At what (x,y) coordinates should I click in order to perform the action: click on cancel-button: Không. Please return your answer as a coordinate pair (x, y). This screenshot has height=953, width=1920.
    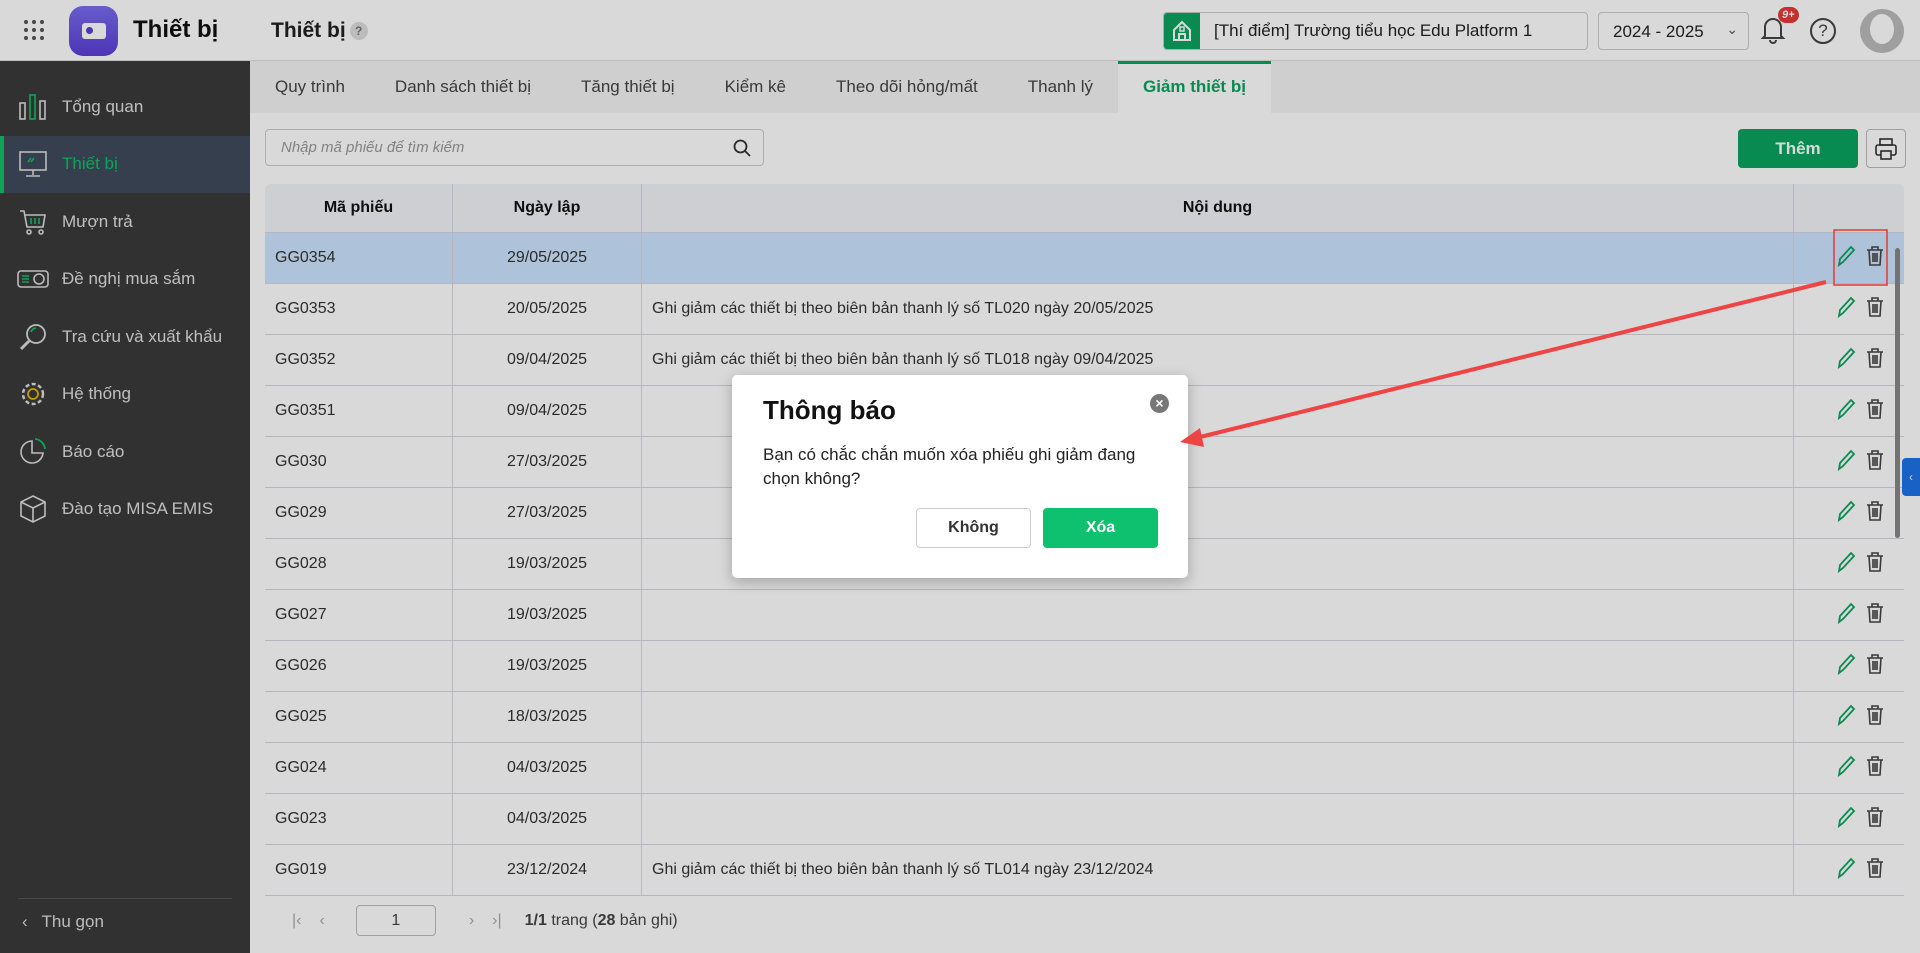
    Looking at the image, I should click on (973, 528).